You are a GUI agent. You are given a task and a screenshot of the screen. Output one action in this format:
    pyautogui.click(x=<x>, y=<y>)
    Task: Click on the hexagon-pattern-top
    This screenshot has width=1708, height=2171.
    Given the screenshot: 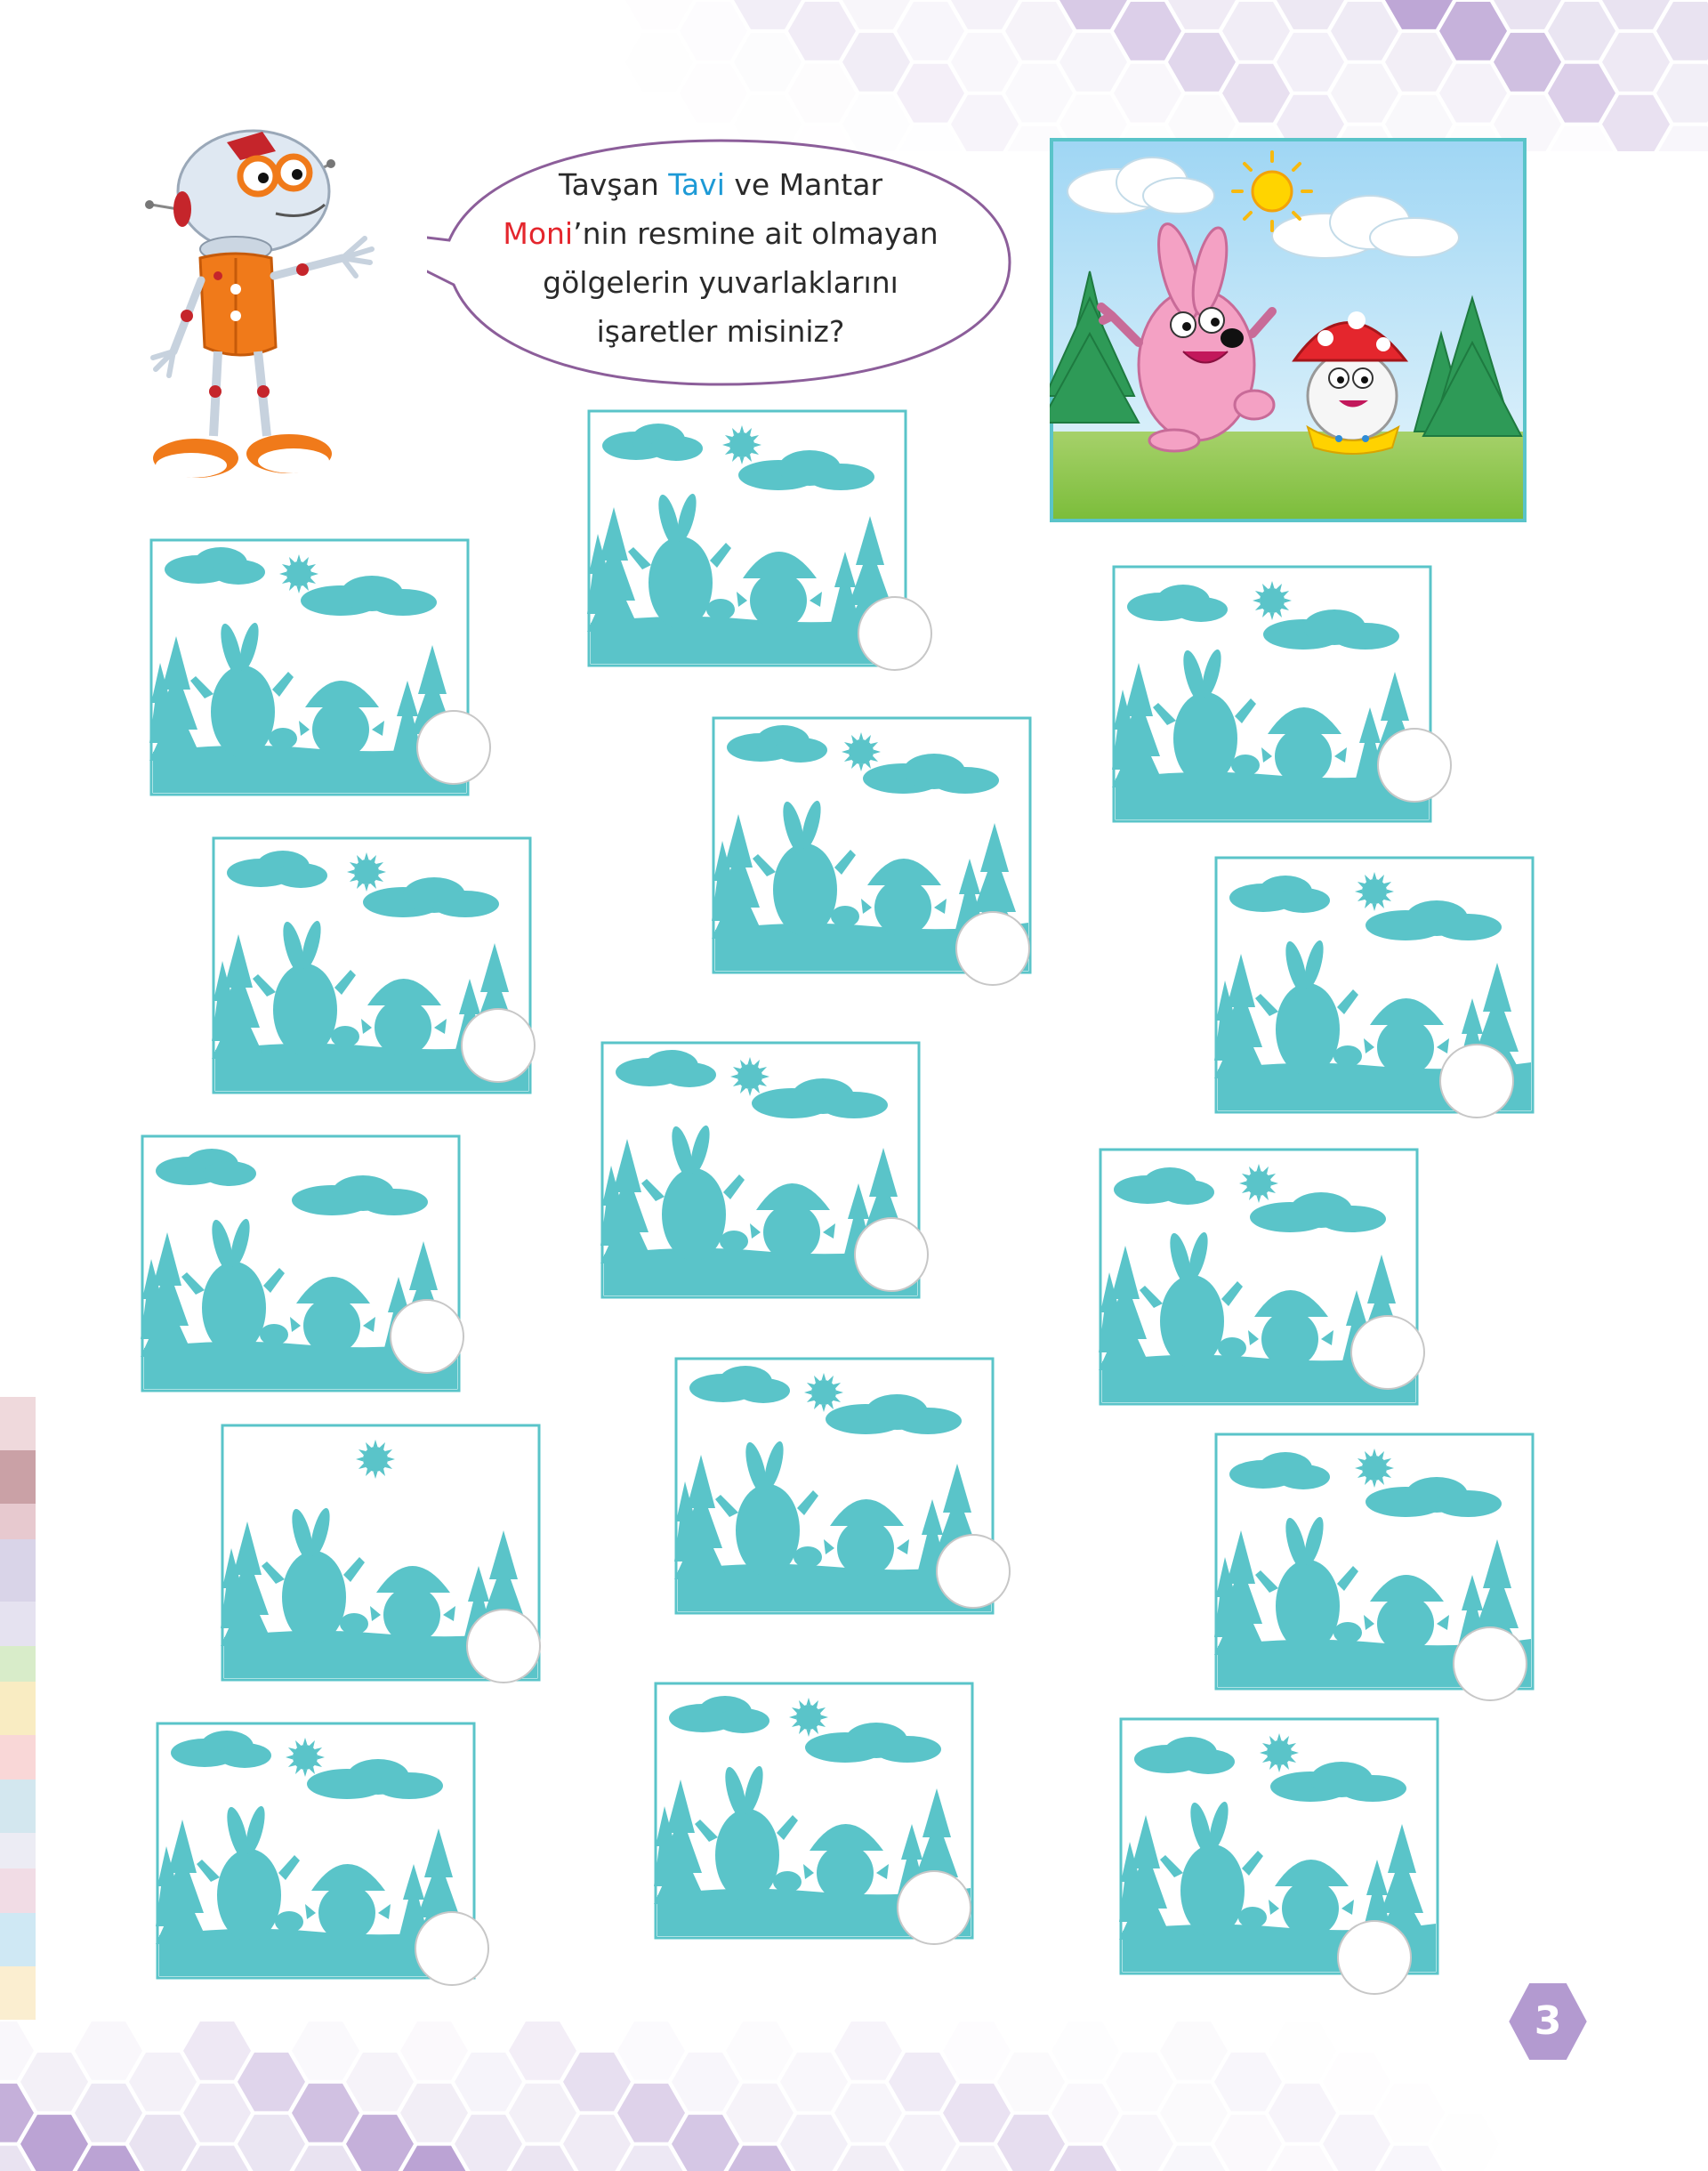 What is the action you would take?
    pyautogui.click(x=1166, y=75)
    